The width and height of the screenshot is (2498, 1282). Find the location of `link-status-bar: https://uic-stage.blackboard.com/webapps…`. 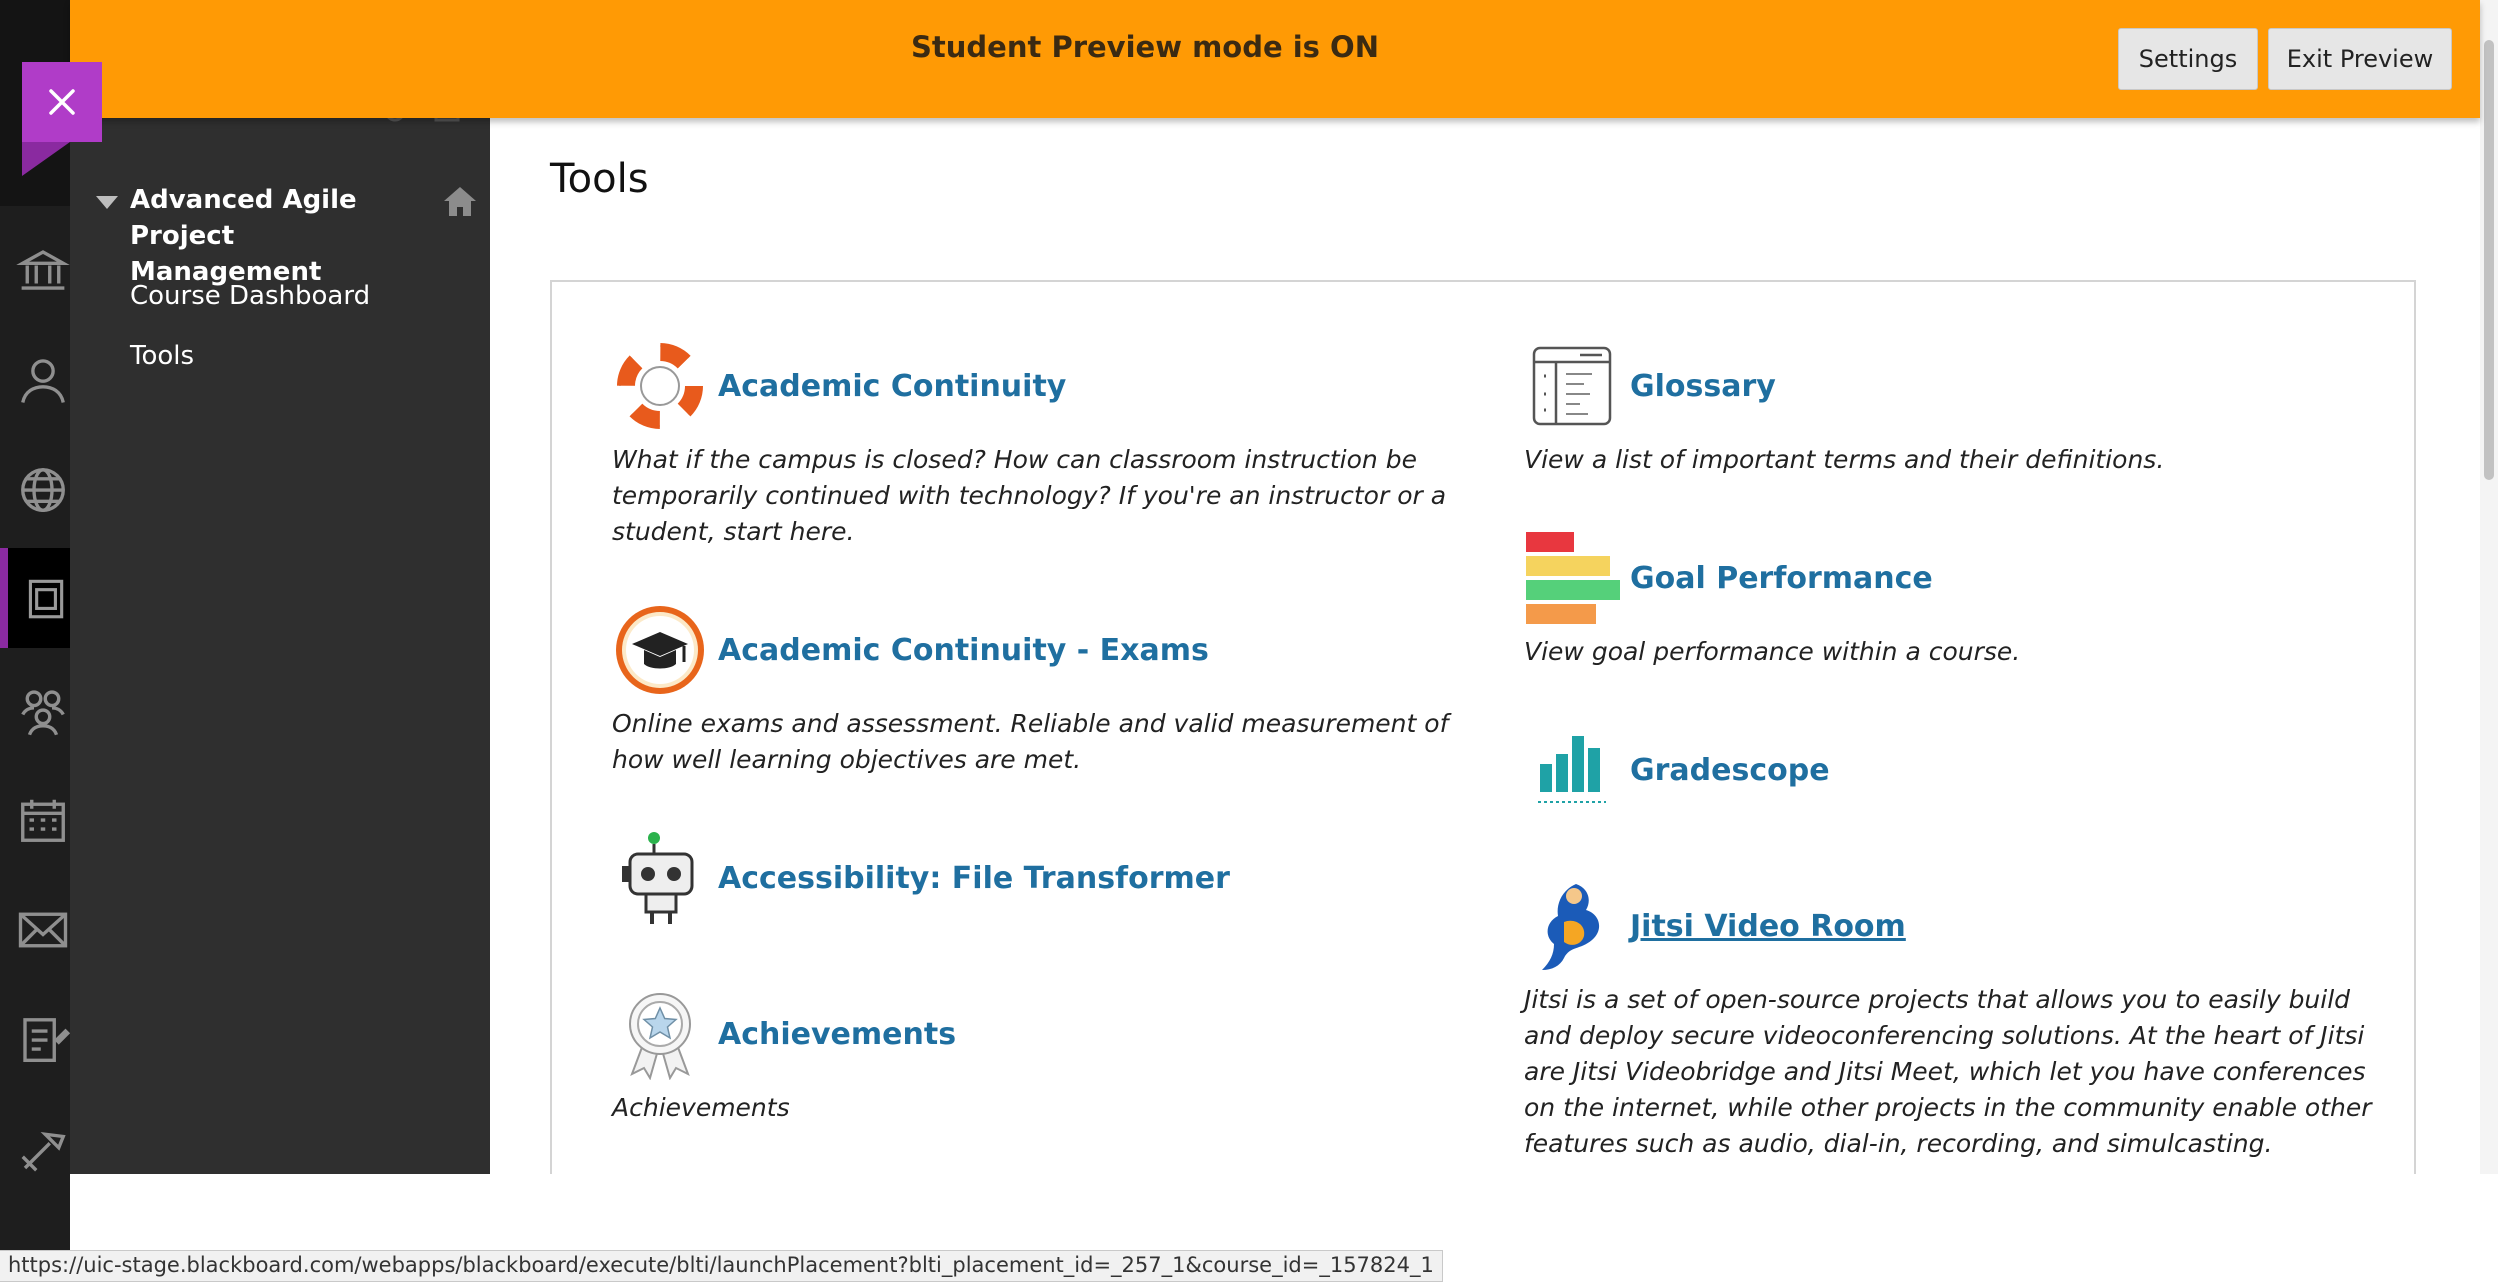

link-status-bar: https://uic-stage.blackboard.com/webapps… is located at coordinates (721, 1266).